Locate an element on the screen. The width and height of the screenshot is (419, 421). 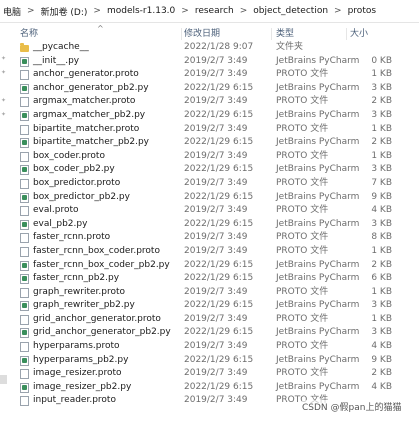
column-header-date: 修改日期 is located at coordinates (202, 34).